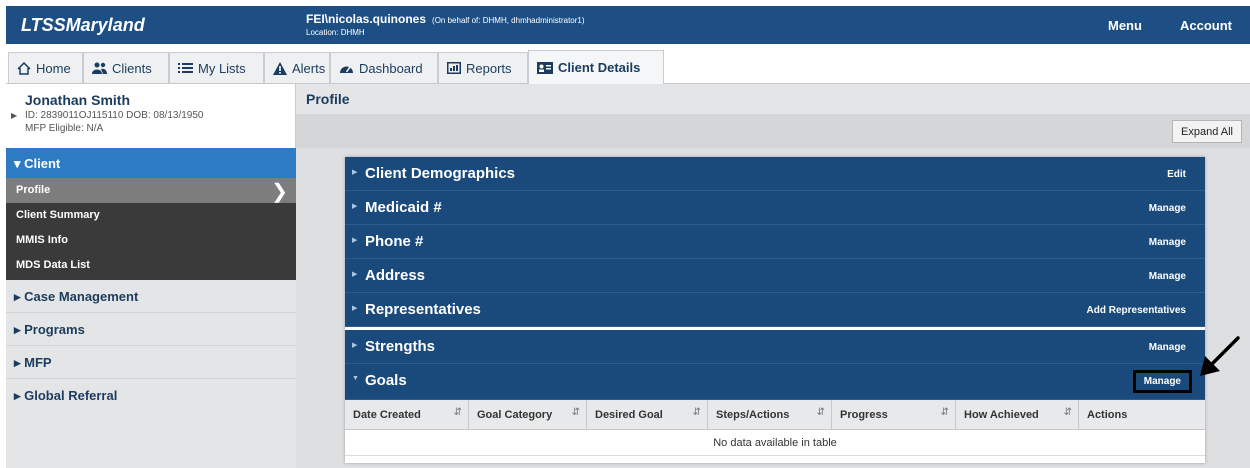  I want to click on tab-home: Home, so click(45, 67).